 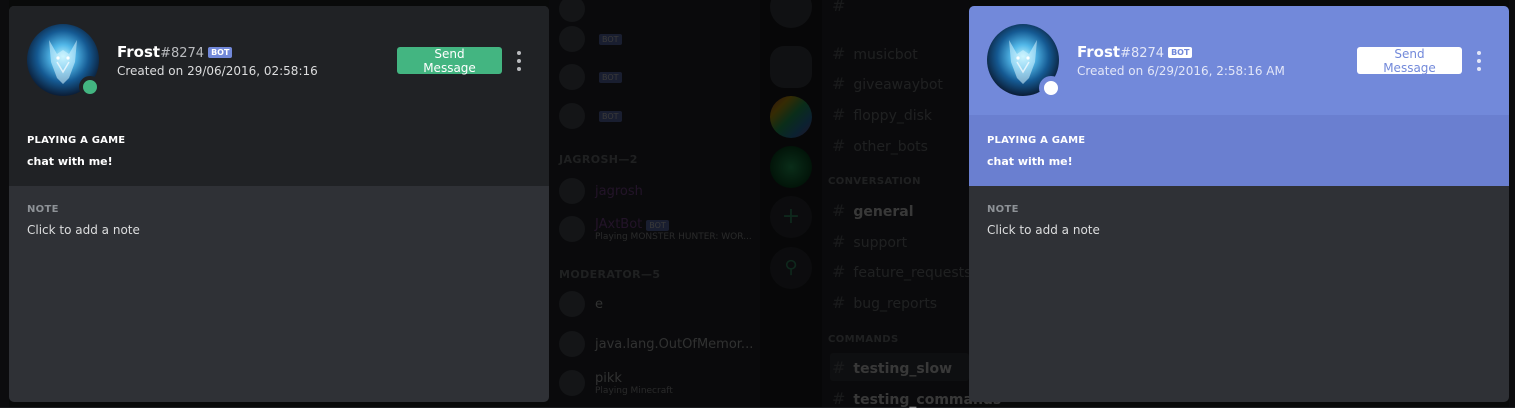 What do you see at coordinates (1181, 71) in the screenshot?
I see `created-date: Created on 6/29/2016, 2:58:16 AM` at bounding box center [1181, 71].